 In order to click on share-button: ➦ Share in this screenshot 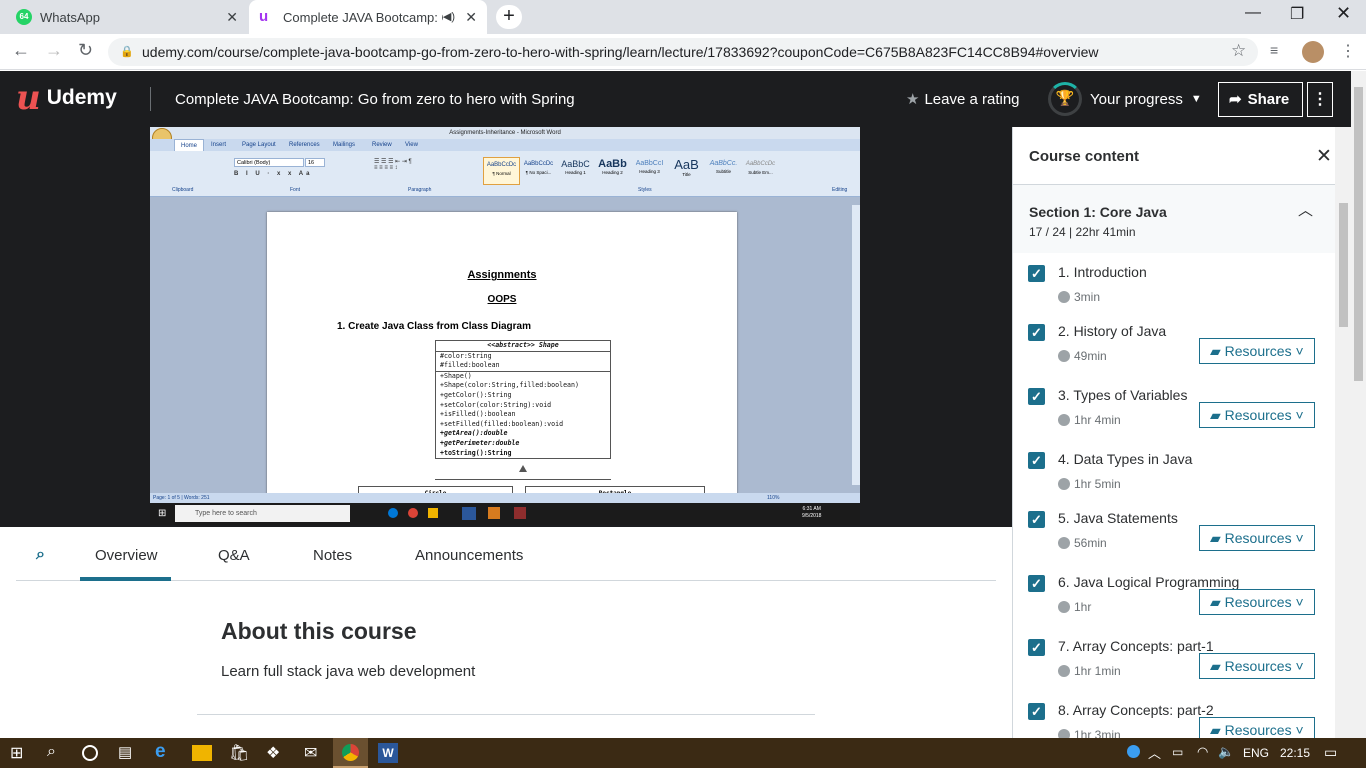, I will do `click(1260, 99)`.